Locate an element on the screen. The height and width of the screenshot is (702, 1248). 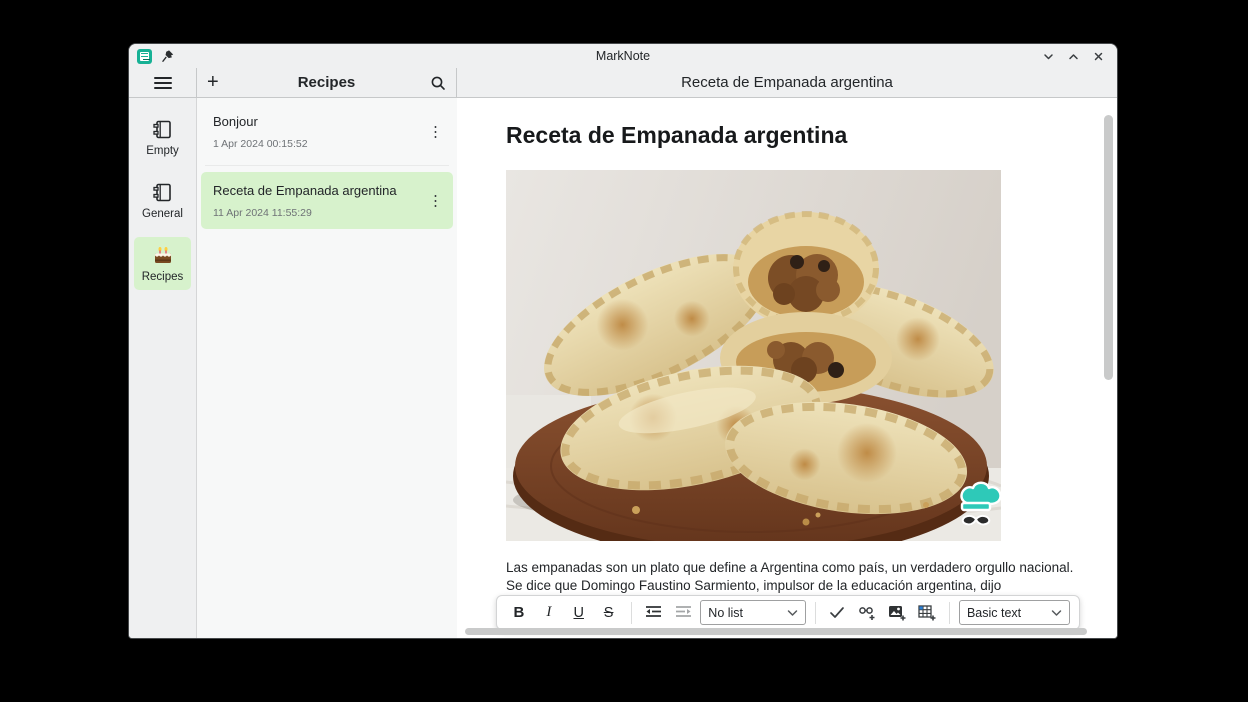
sidebar-item-label: General is located at coordinates (162, 214).